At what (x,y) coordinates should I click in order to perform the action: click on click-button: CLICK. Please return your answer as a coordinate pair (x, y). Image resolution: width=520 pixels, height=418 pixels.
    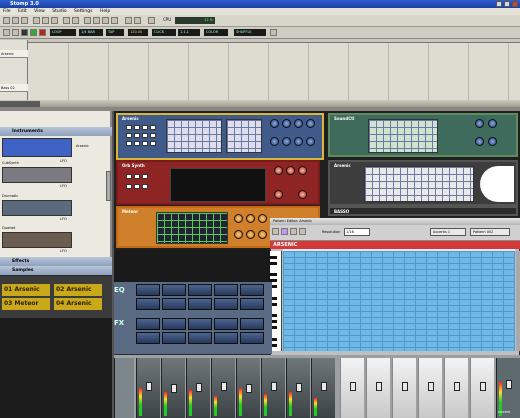
    Looking at the image, I should click on (164, 32).